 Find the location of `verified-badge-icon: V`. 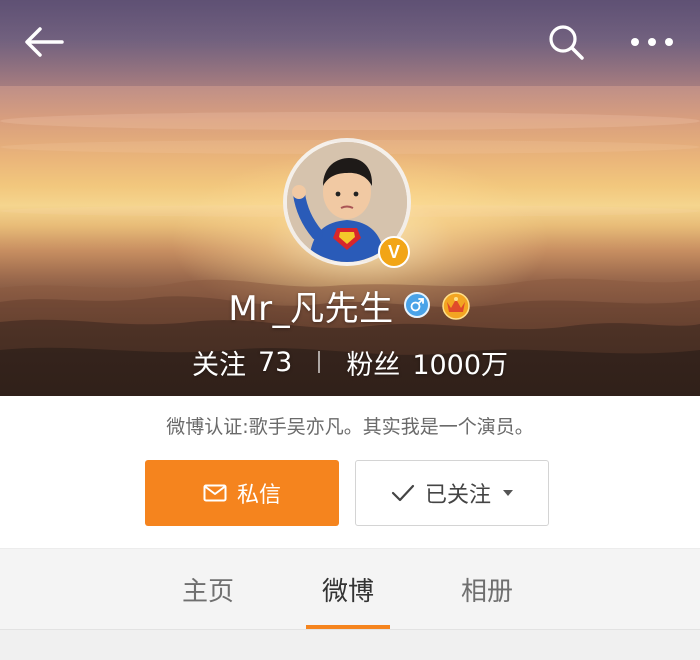

verified-badge-icon: V is located at coordinates (394, 252).